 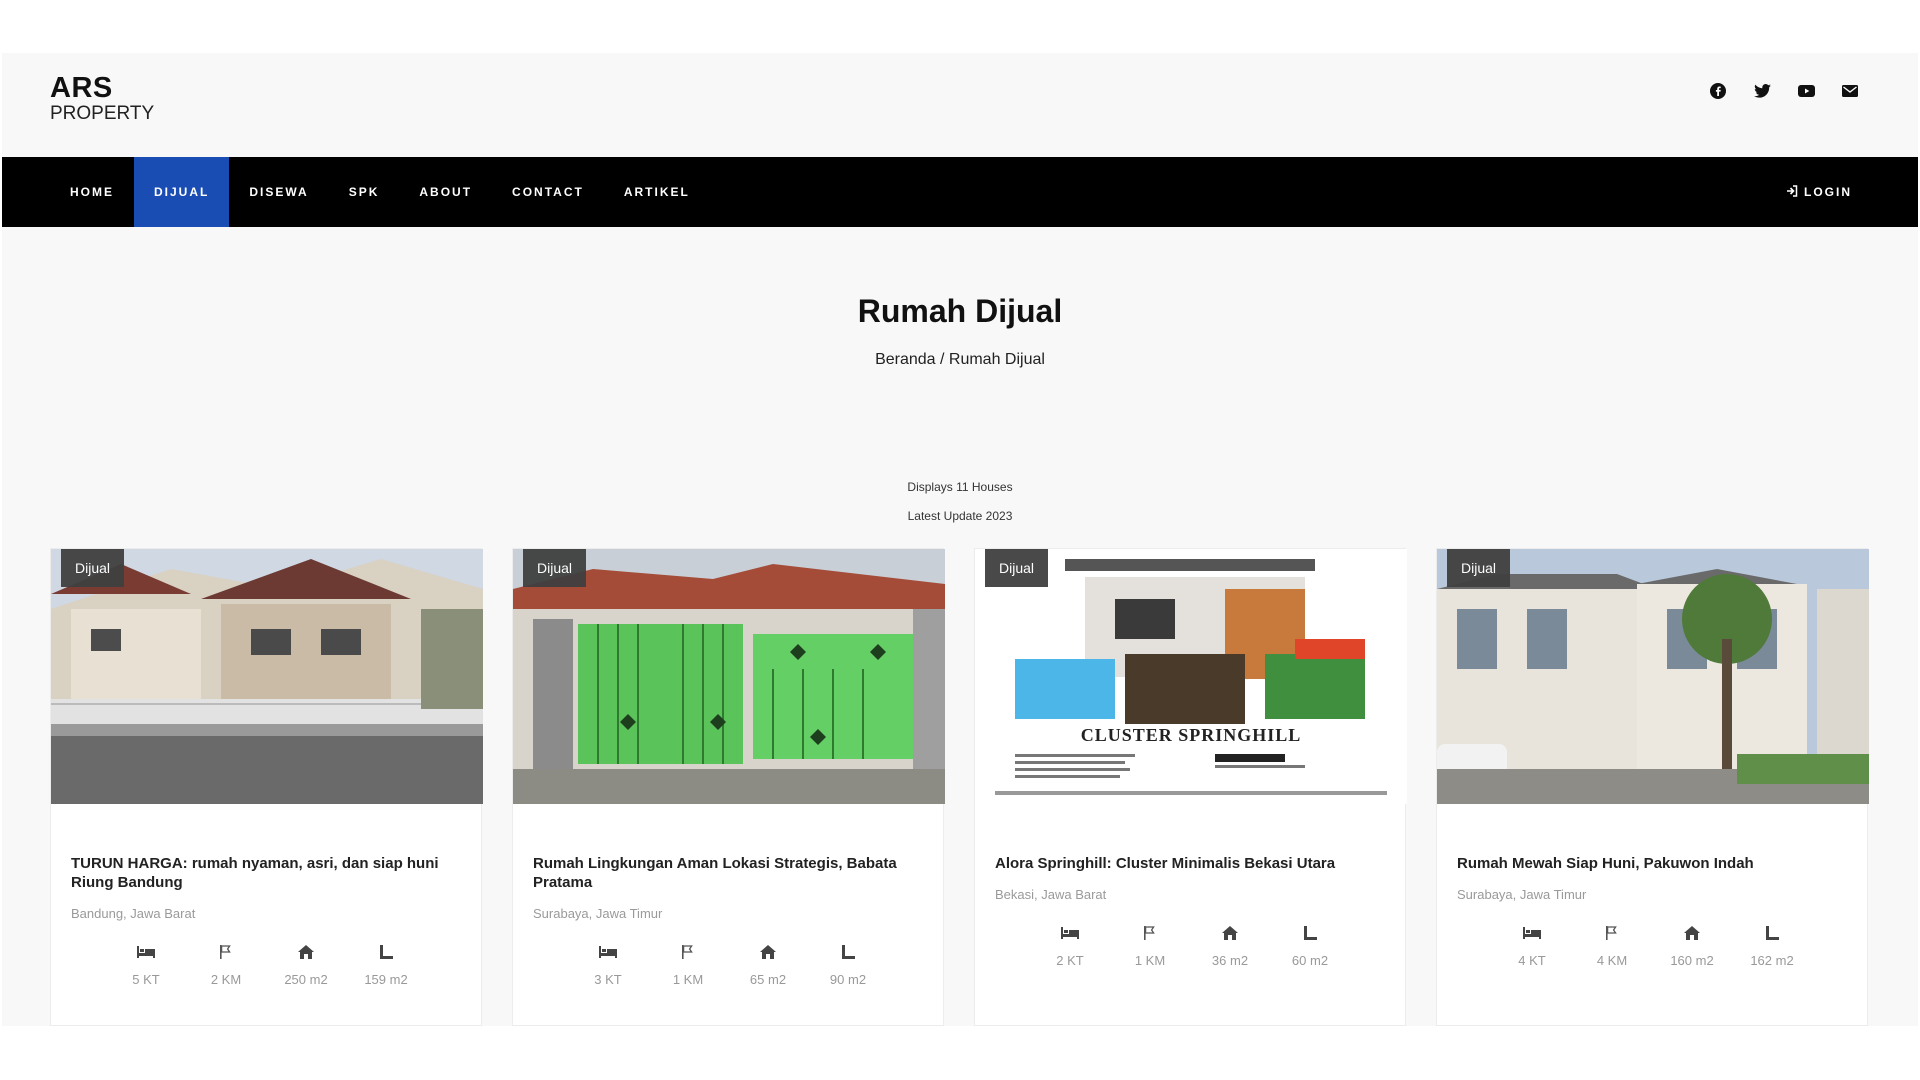 I want to click on property-stats: 4 KT 4 KM 160 m2 162 m2, so click(x=1652, y=946).